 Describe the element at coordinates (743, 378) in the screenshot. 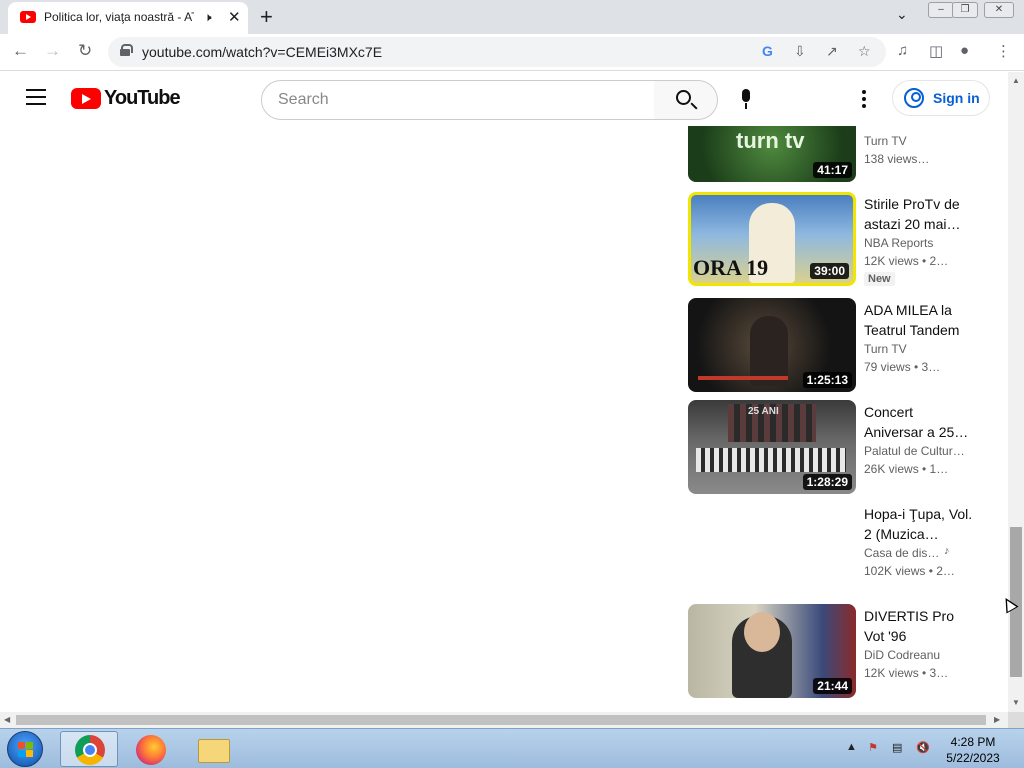

I see `lower-third-bar` at that location.